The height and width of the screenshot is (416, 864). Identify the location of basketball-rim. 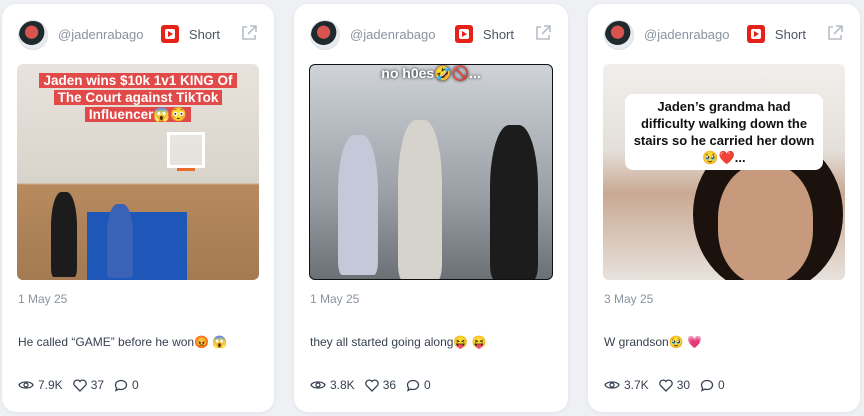
(186, 169).